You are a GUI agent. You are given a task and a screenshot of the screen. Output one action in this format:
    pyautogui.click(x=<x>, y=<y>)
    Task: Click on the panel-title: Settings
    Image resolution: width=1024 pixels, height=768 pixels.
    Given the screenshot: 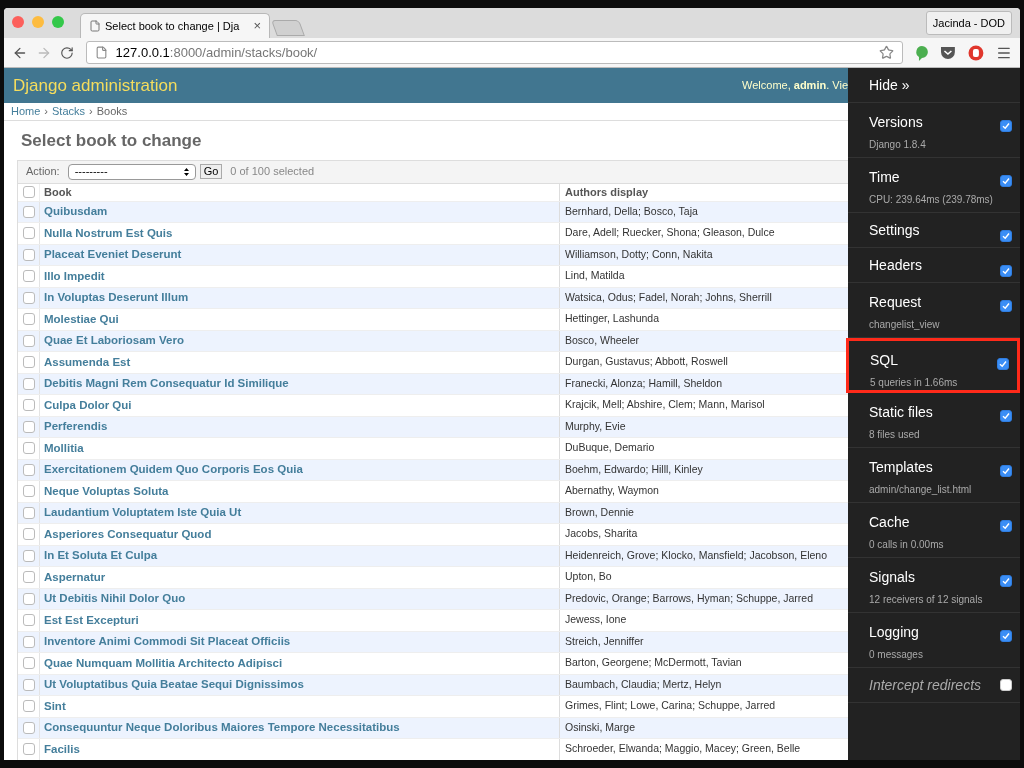 What is the action you would take?
    pyautogui.click(x=894, y=230)
    